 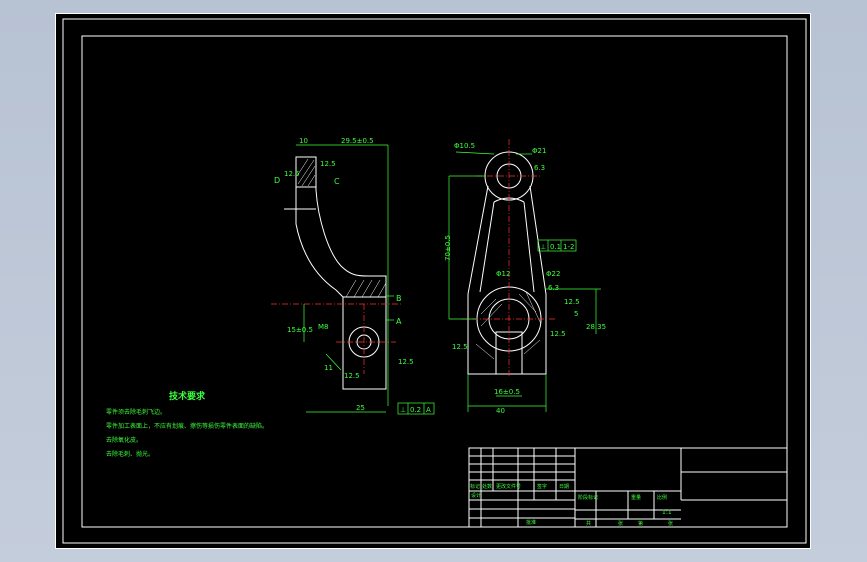 I want to click on side-dim-11: 11, so click(x=328, y=368).